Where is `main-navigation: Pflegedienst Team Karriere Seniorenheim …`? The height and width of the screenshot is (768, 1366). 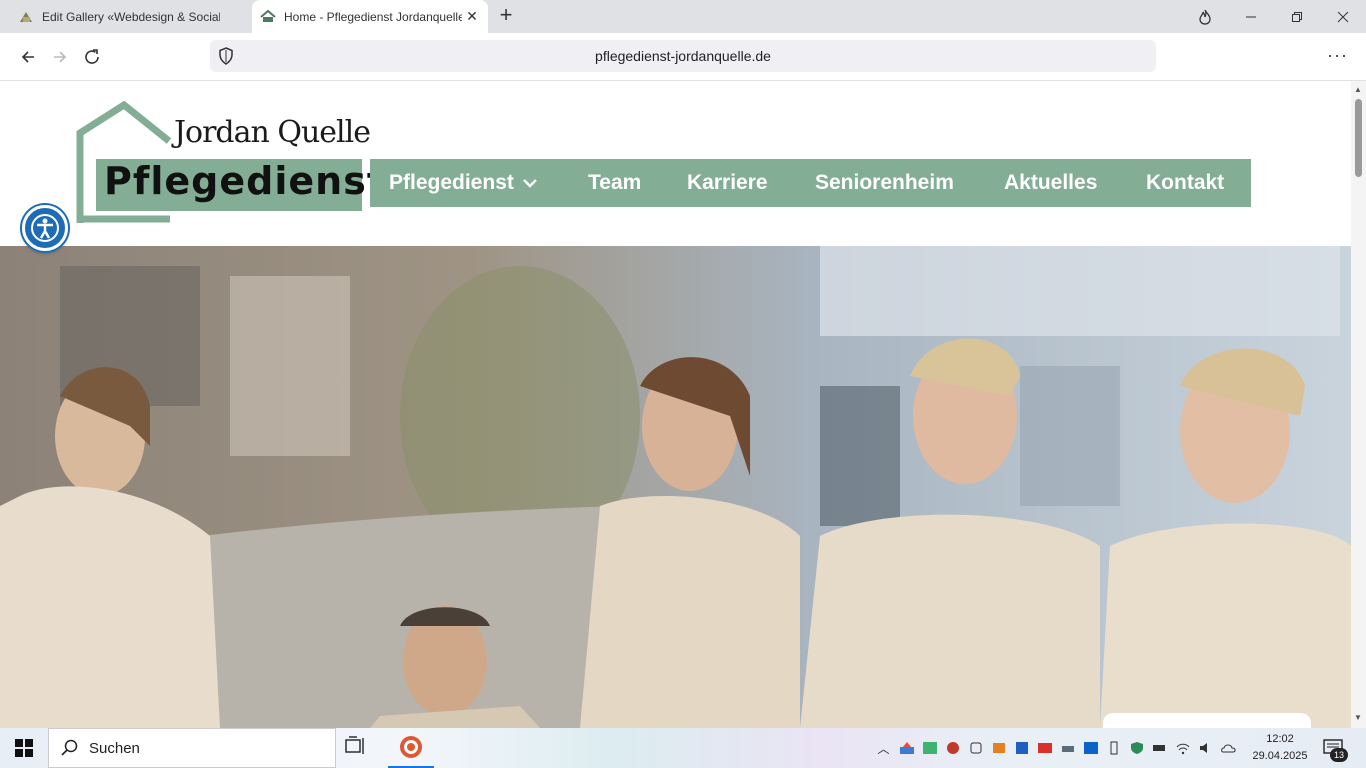
main-navigation: Pflegedienst Team Karriere Seniorenheim … is located at coordinates (810, 183).